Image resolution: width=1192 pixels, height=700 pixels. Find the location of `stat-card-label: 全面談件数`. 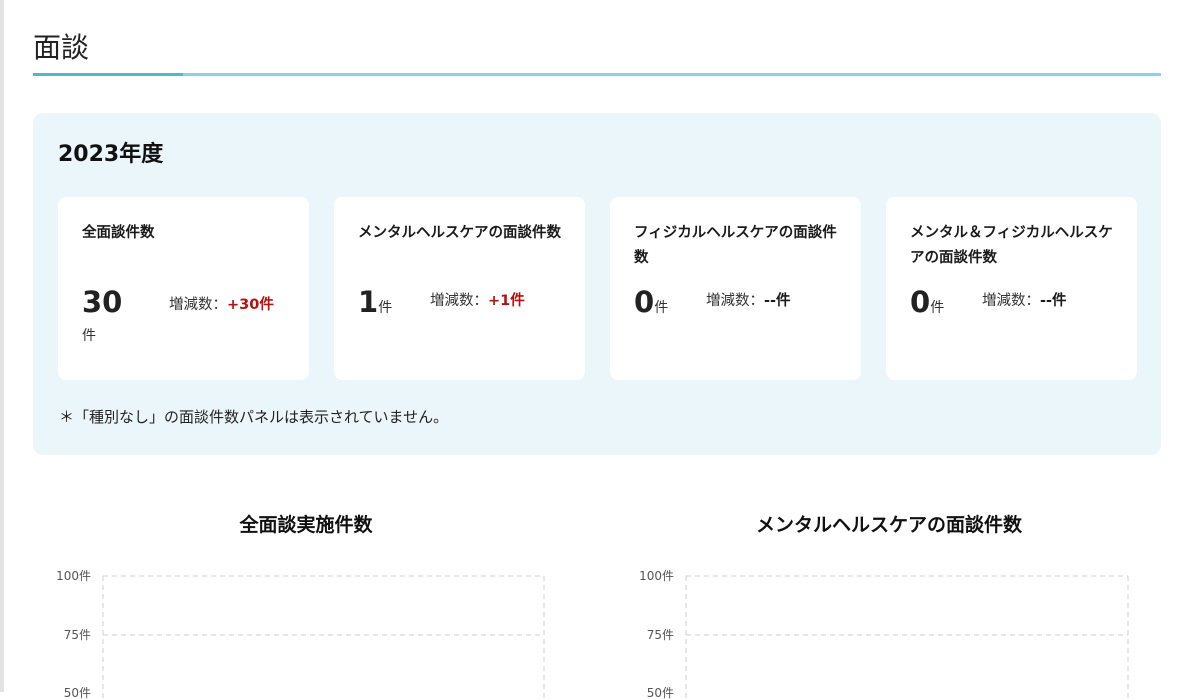

stat-card-label: 全面談件数 is located at coordinates (118, 233).